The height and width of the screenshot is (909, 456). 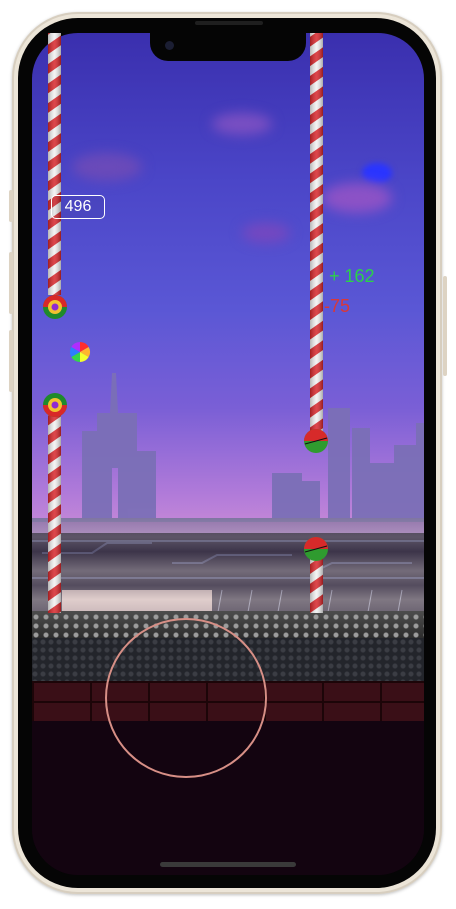 What do you see at coordinates (337, 306) in the screenshot?
I see `score-loss-popup: -75` at bounding box center [337, 306].